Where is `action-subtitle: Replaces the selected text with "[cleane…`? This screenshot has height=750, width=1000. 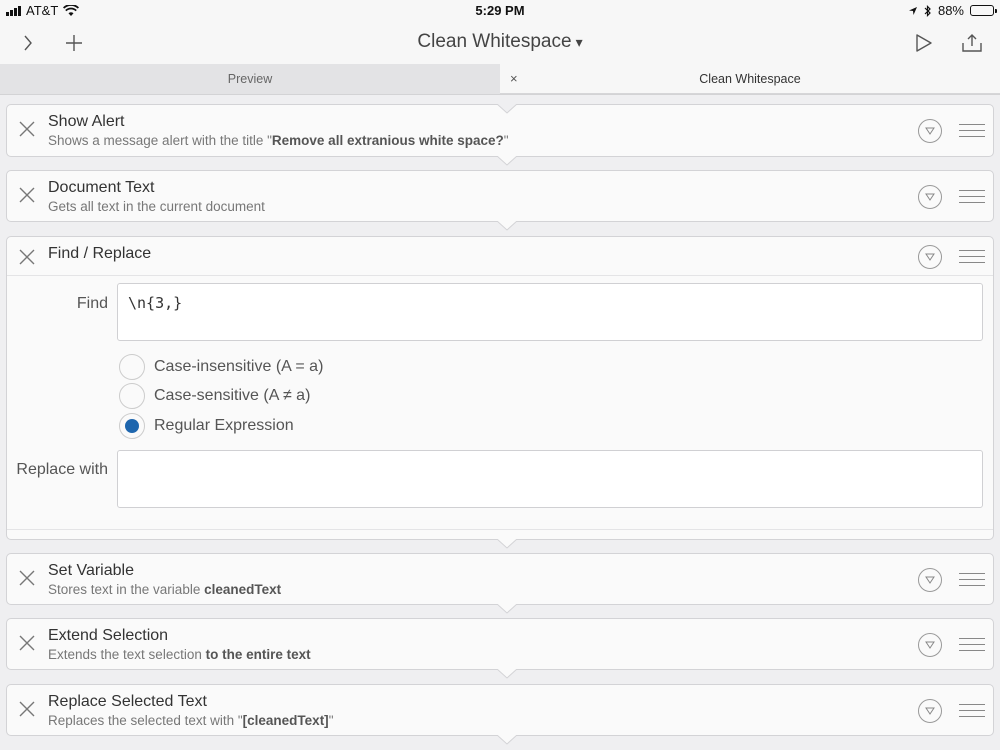
action-subtitle: Replaces the selected text with "[cleane… is located at coordinates (191, 720).